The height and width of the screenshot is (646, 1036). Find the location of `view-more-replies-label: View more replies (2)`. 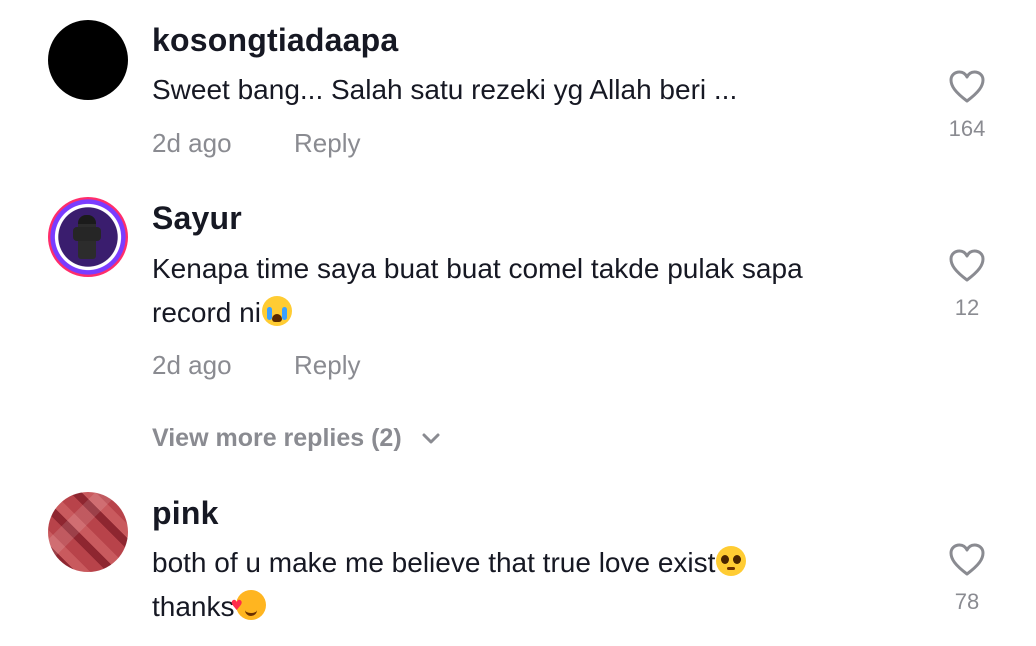

view-more-replies-label: View more replies (2) is located at coordinates (277, 438).